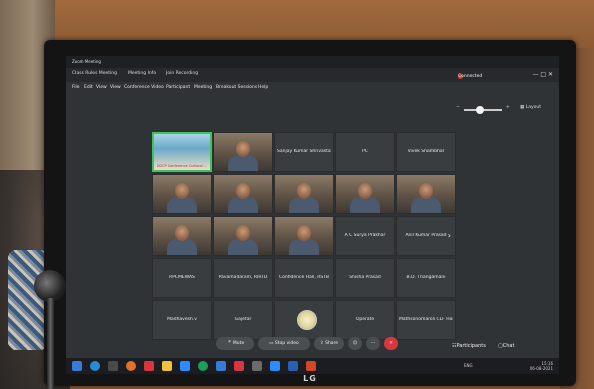 This screenshot has width=594, height=389. I want to click on app-icon-gray, so click(257, 366).